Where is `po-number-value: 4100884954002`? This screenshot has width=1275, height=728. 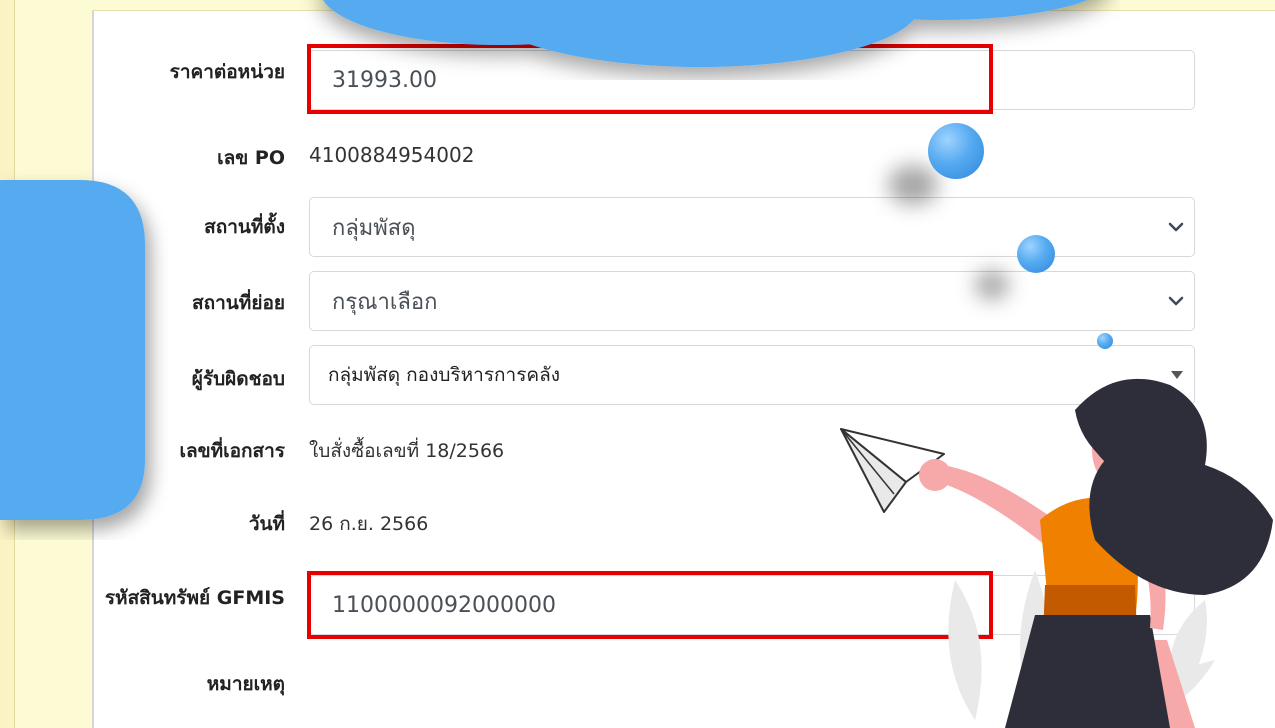 po-number-value: 4100884954002 is located at coordinates (392, 155).